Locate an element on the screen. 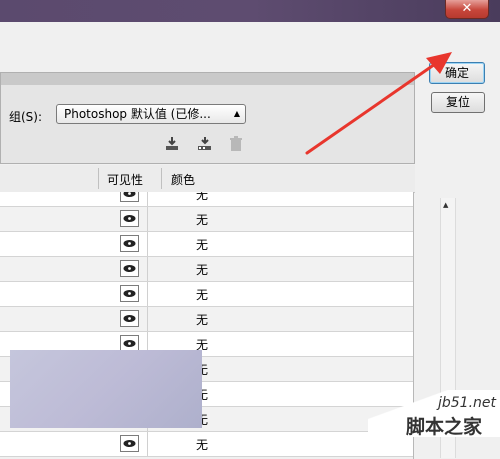 This screenshot has height=459, width=500. blurred-overlay is located at coordinates (106, 389).